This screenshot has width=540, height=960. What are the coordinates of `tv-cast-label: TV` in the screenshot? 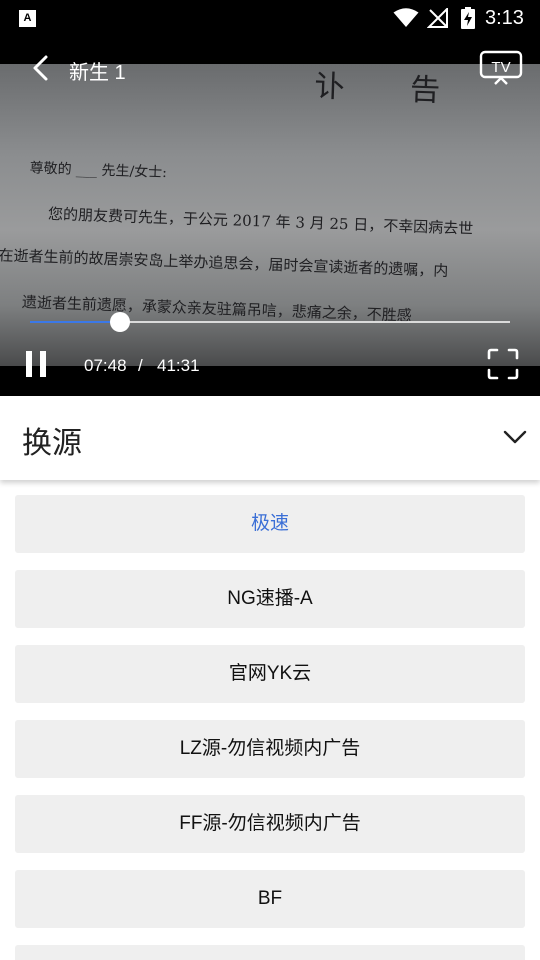 It's located at (500, 67).